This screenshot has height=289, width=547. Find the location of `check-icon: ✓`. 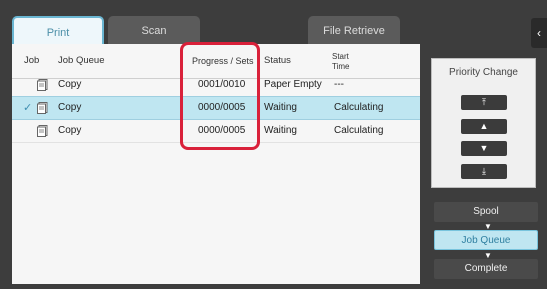

check-icon: ✓ is located at coordinates (28, 108).